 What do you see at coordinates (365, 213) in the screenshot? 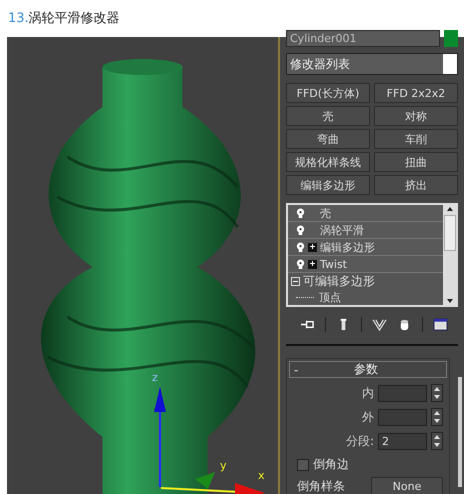
I see `stack-item: 壳` at bounding box center [365, 213].